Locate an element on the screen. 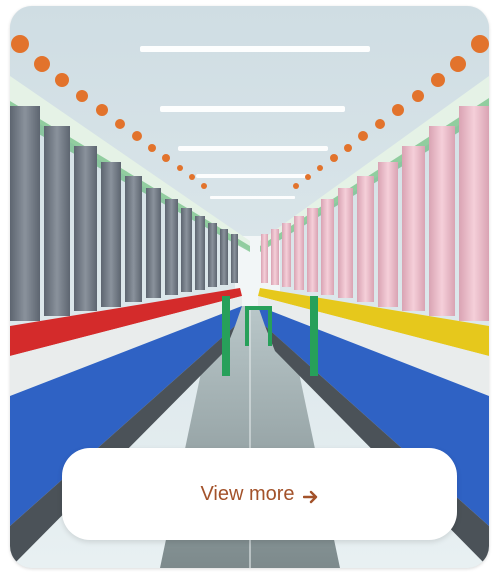  view-more-label: View more is located at coordinates (247, 493).